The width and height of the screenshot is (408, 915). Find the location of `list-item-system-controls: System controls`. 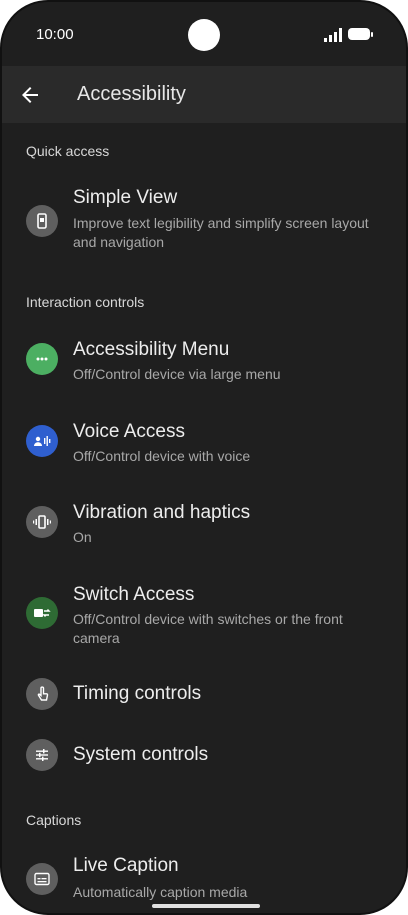

list-item-system-controls: System controls is located at coordinates (204, 758).